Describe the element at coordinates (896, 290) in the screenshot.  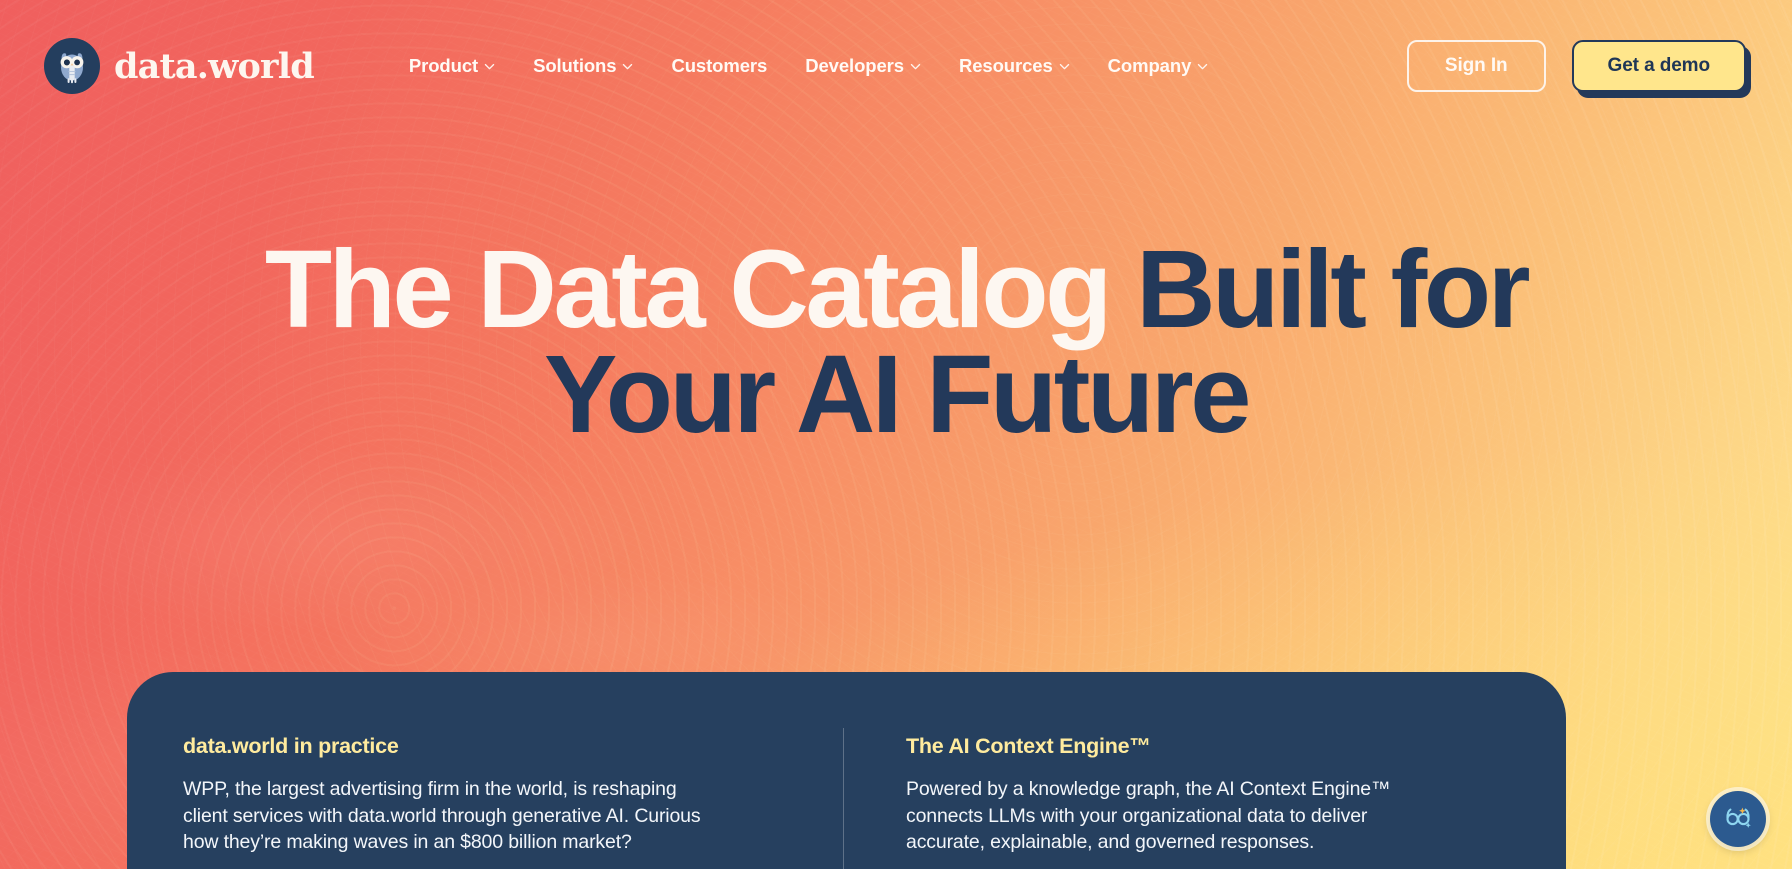
I see `headline-line-1: The Data Catalog Built for` at that location.